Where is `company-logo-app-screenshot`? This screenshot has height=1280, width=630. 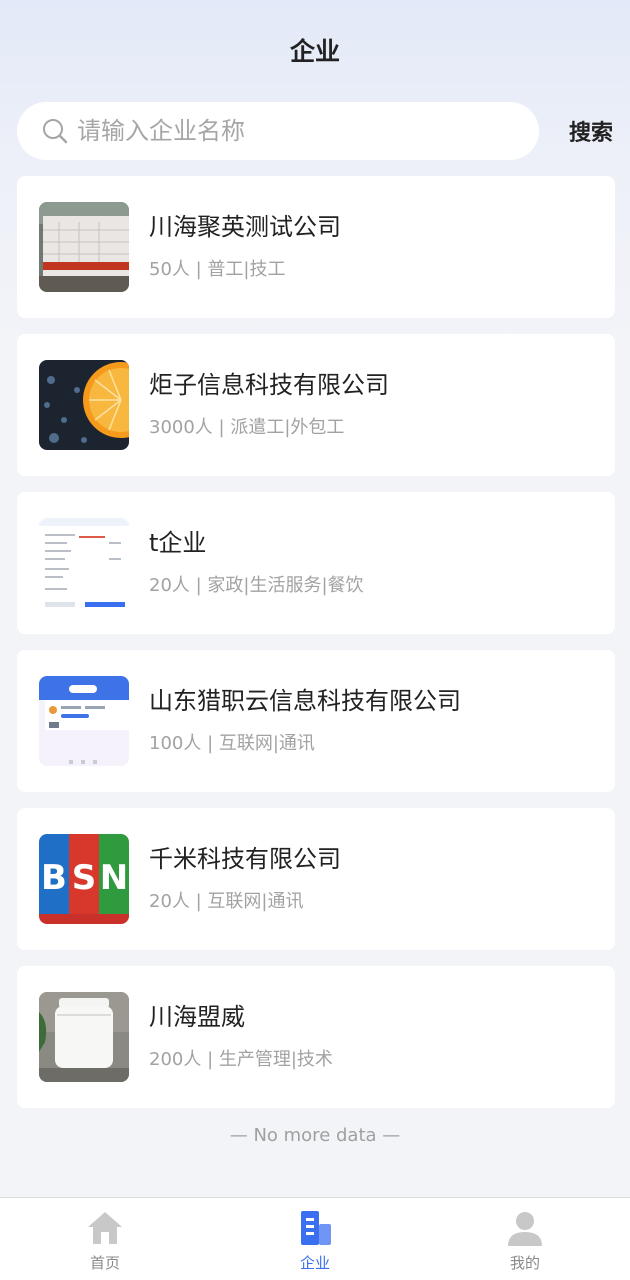
company-logo-app-screenshot is located at coordinates (84, 721).